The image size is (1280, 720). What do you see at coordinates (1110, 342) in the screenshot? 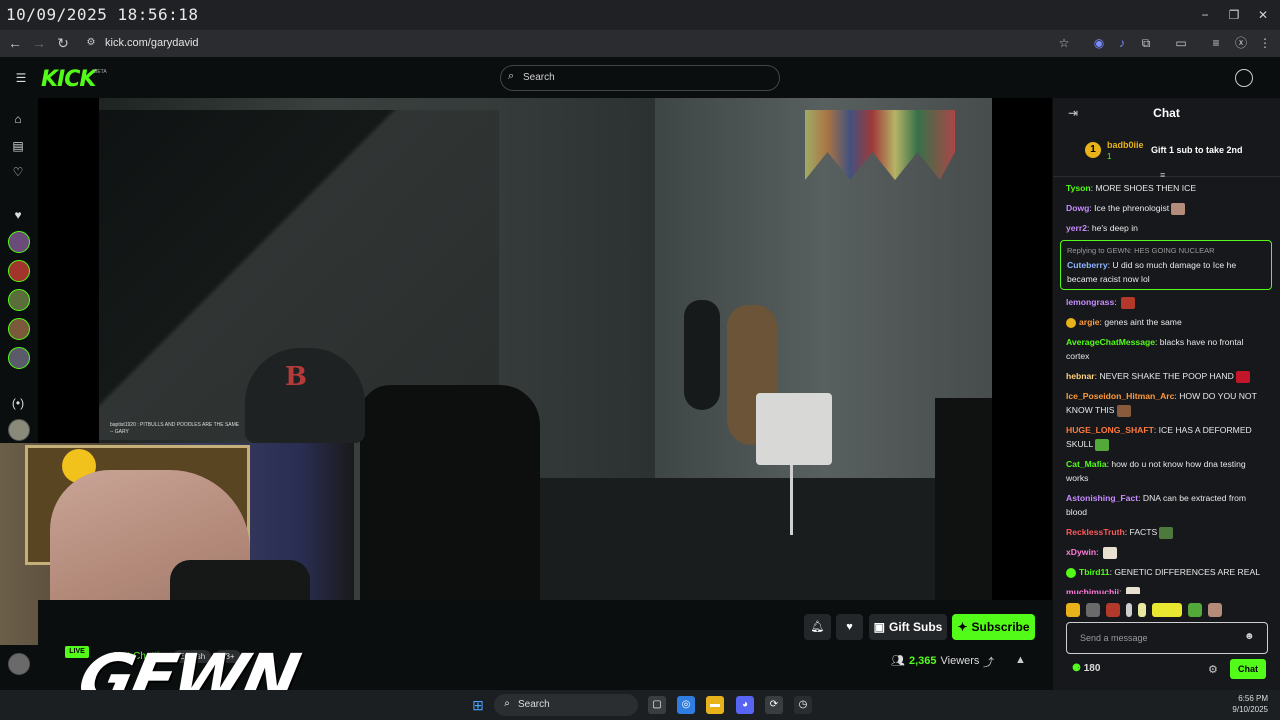
I see `chat-username: AverageChatMessage` at bounding box center [1110, 342].